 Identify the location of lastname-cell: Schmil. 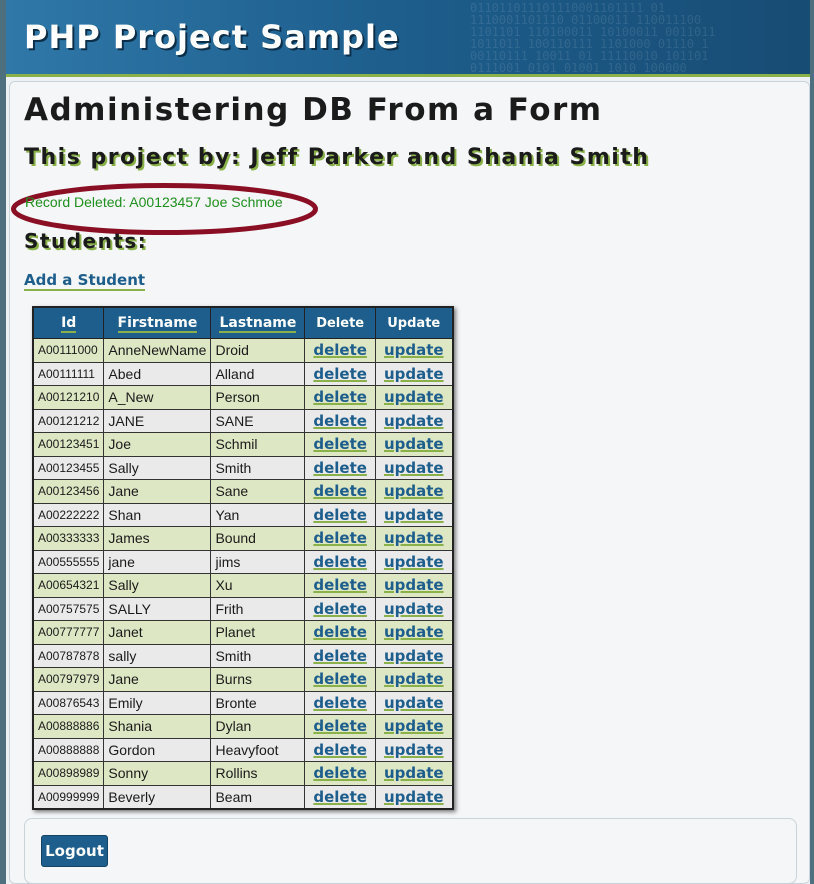
(258, 444).